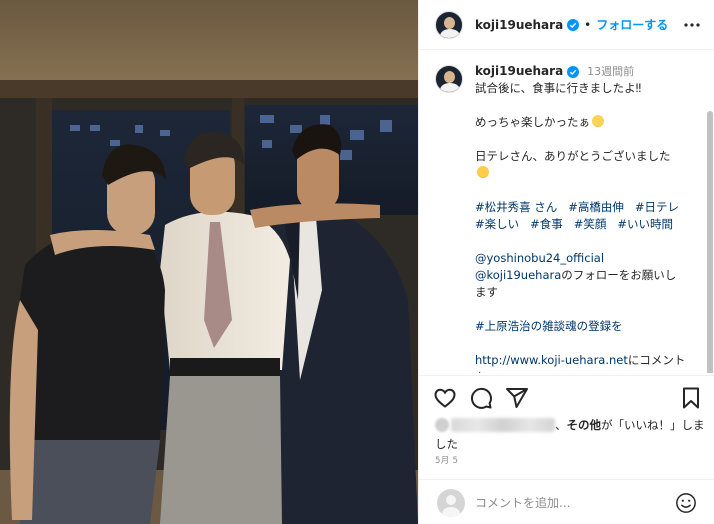  What do you see at coordinates (449, 79) in the screenshot?
I see `caption-avatar` at bounding box center [449, 79].